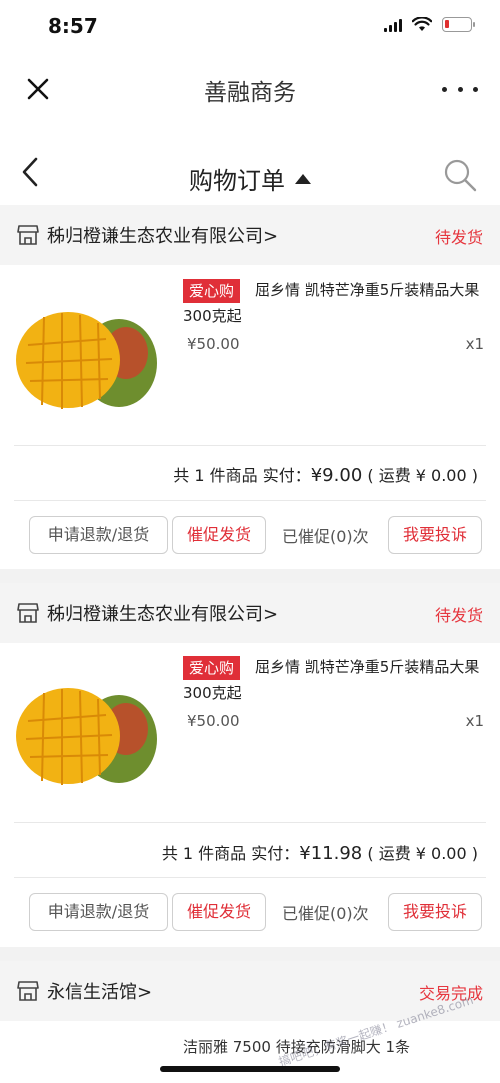 This screenshot has width=500, height=1083. Describe the element at coordinates (393, 25) in the screenshot. I see `signal-icon` at that location.